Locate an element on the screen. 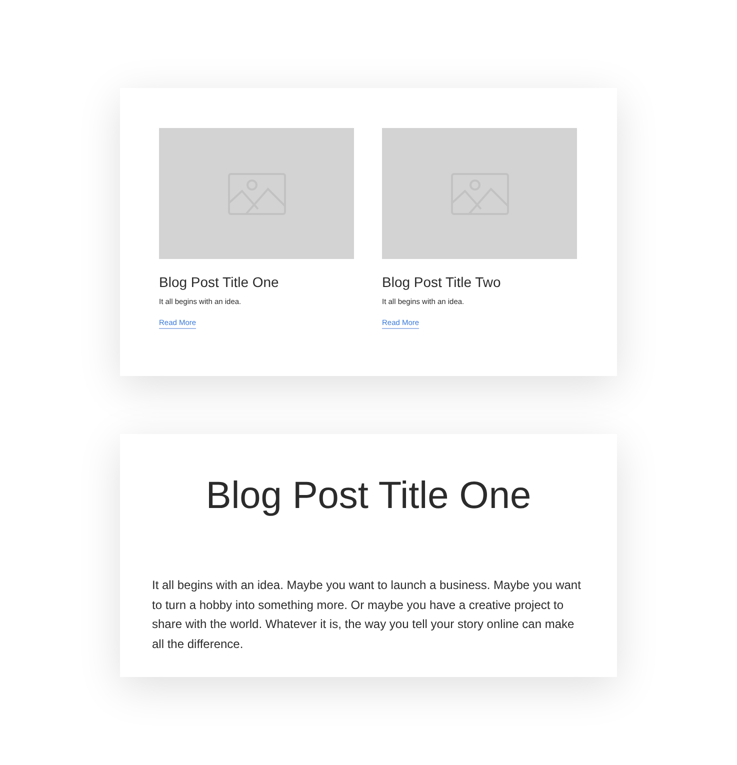 This screenshot has height=765, width=737. post-title: Blog Post Title Two is located at coordinates (442, 282).